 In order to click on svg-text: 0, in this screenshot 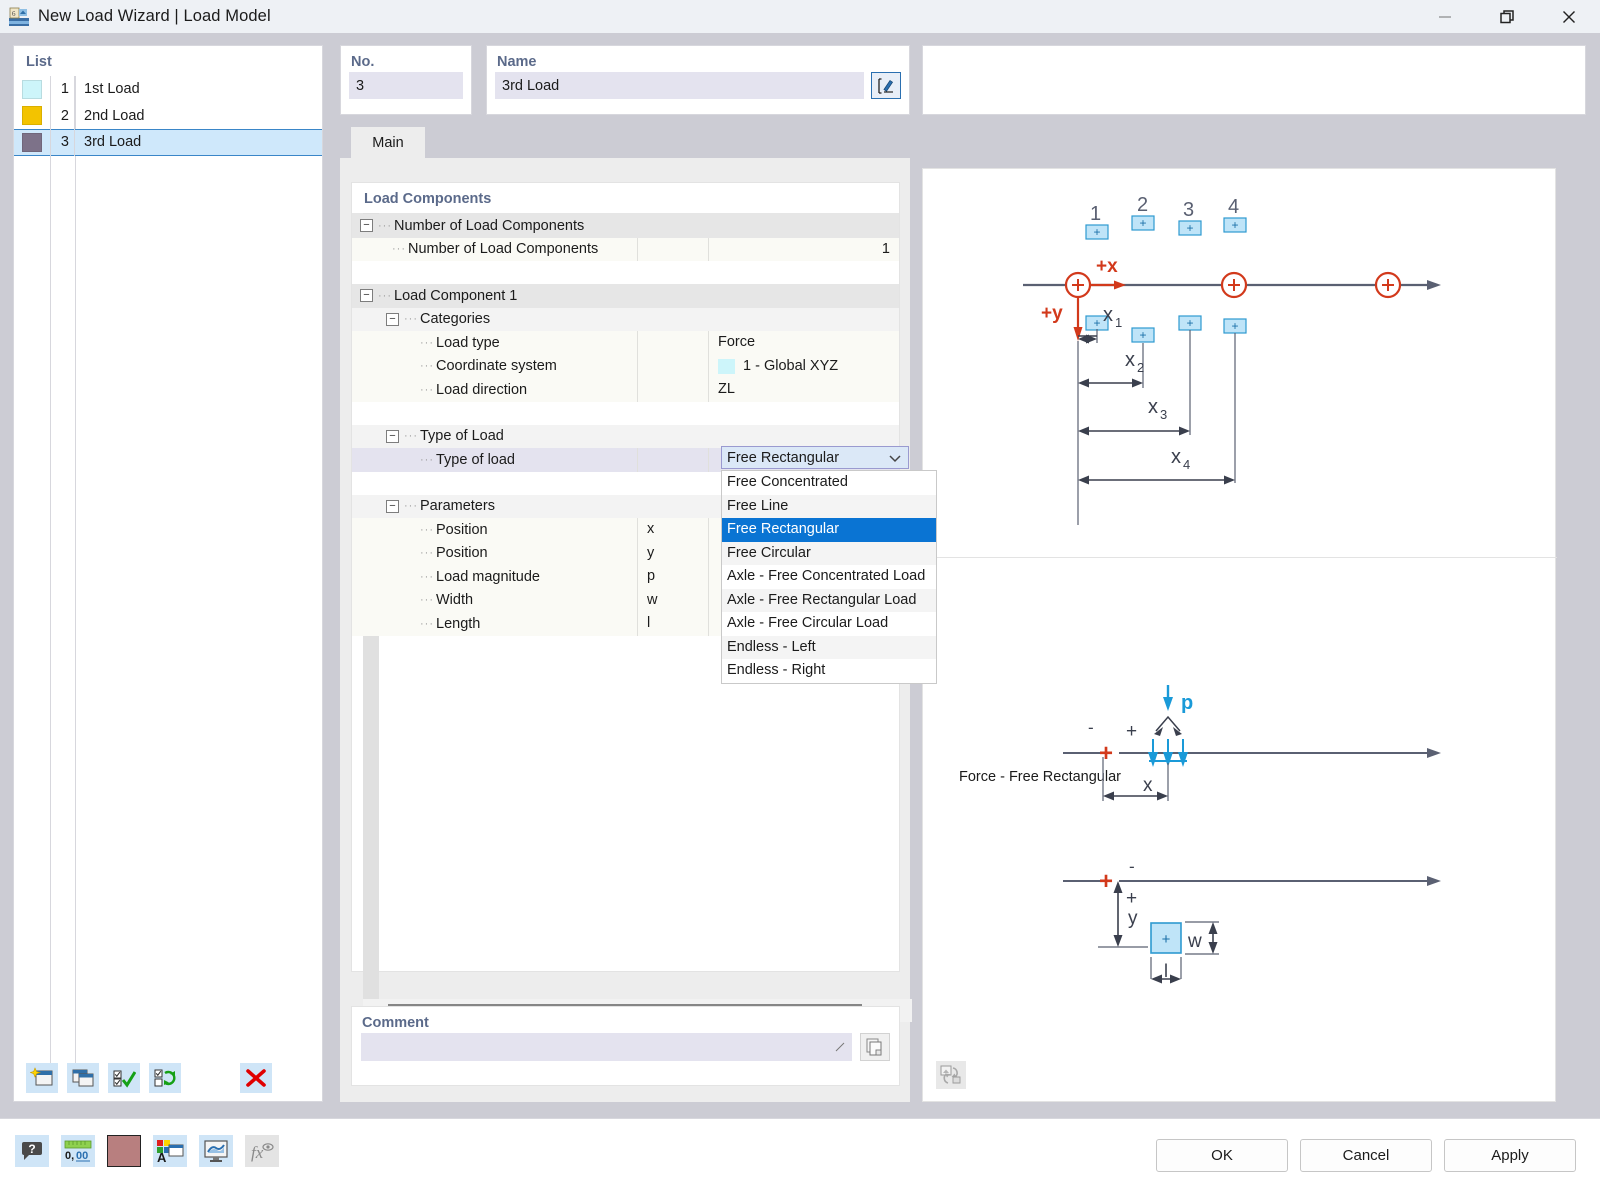, I will do `click(69, 1156)`.